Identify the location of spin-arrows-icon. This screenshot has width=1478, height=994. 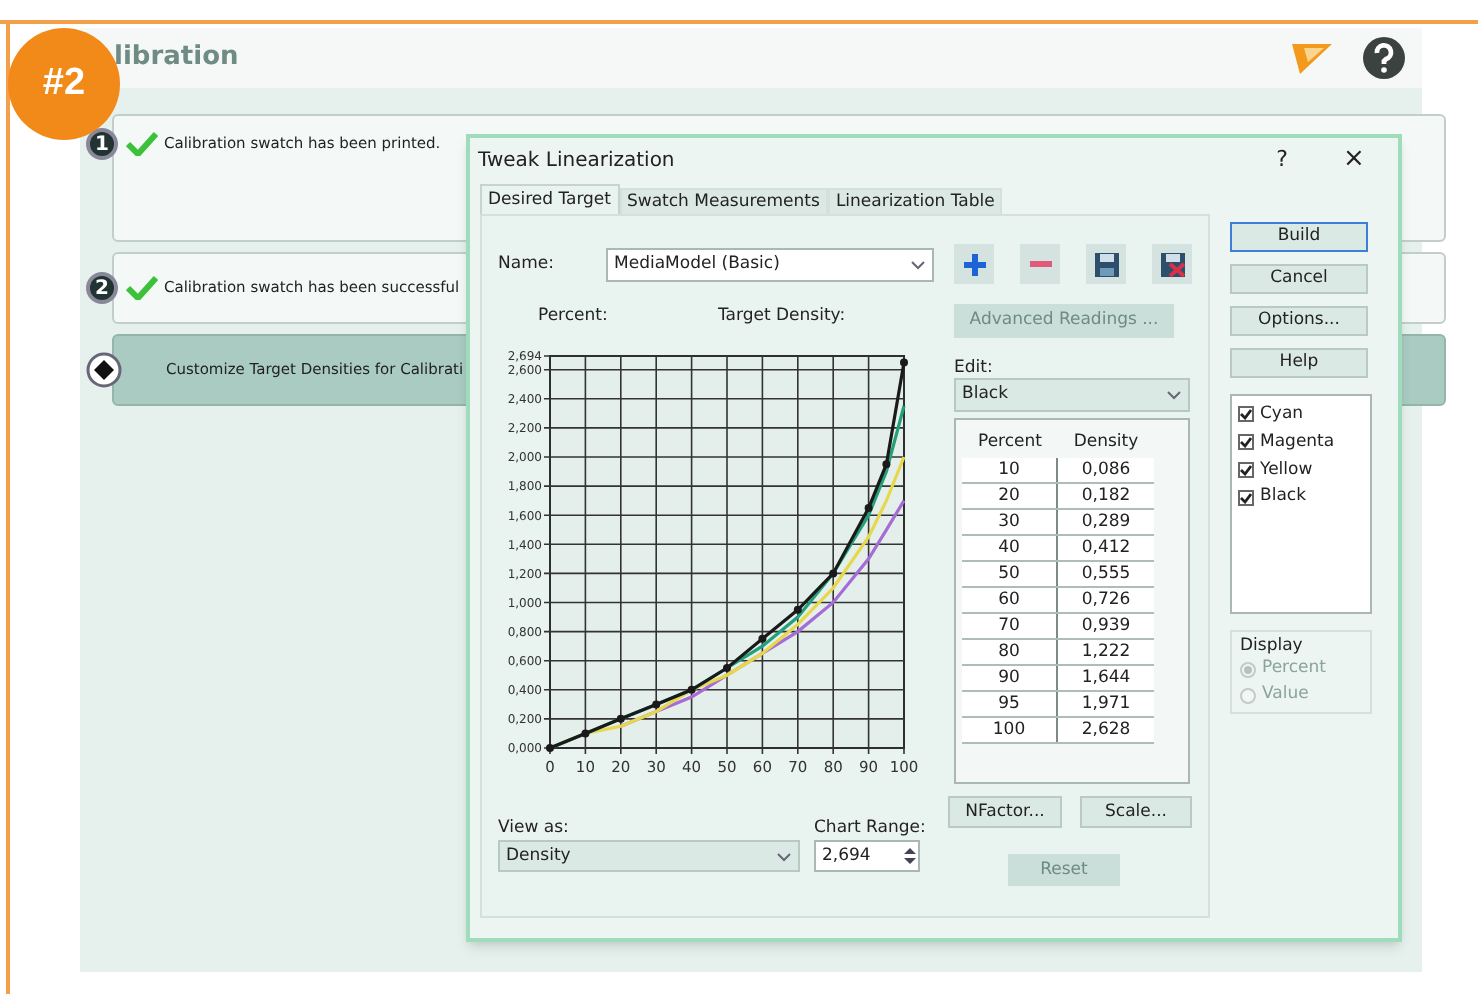
(910, 856).